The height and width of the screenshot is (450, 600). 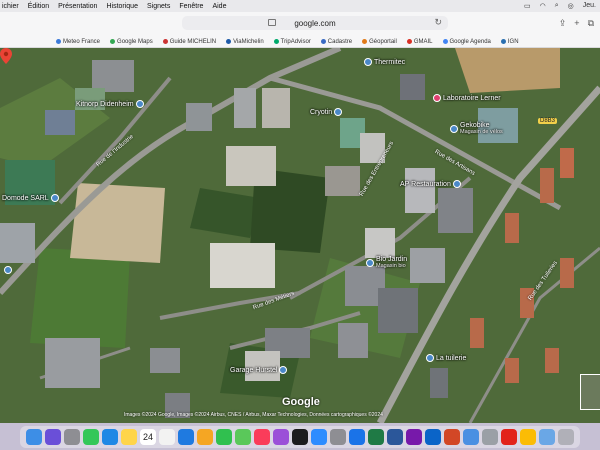 What do you see at coordinates (326, 112) in the screenshot?
I see `poi-cryotin: Cryotin` at bounding box center [326, 112].